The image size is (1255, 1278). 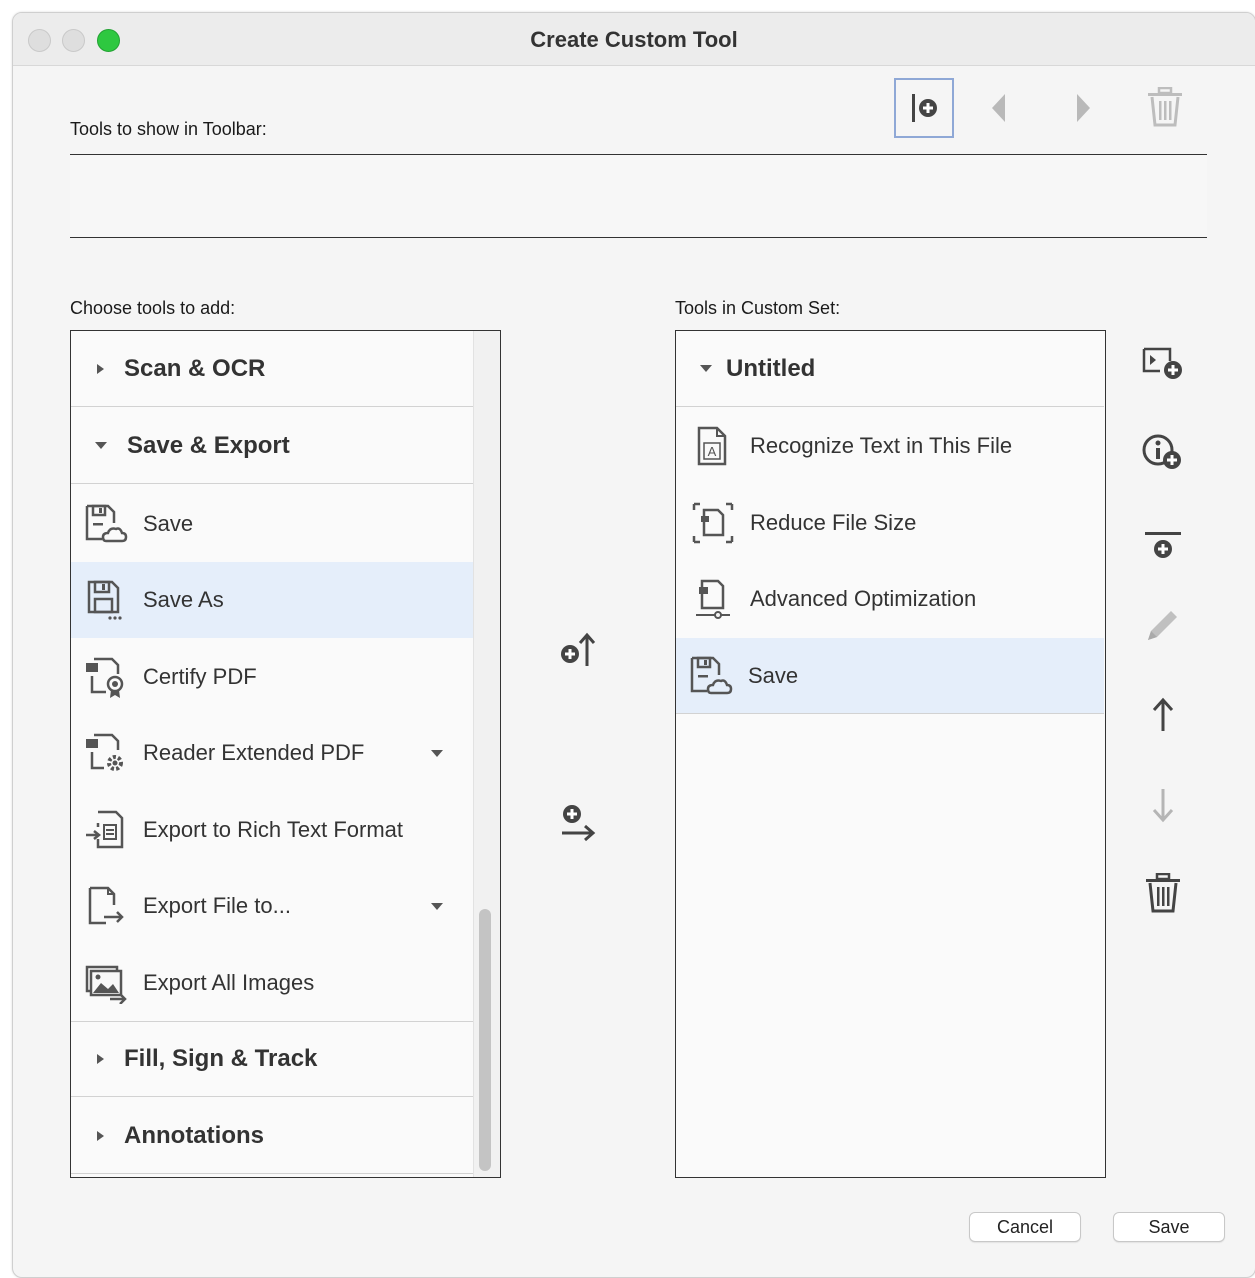 I want to click on add-panel-icon, so click(x=1162, y=363).